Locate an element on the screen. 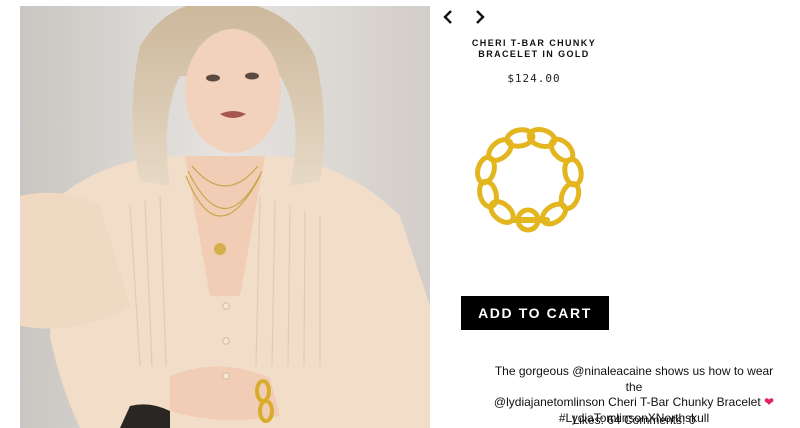  prev-button is located at coordinates (448, 17).